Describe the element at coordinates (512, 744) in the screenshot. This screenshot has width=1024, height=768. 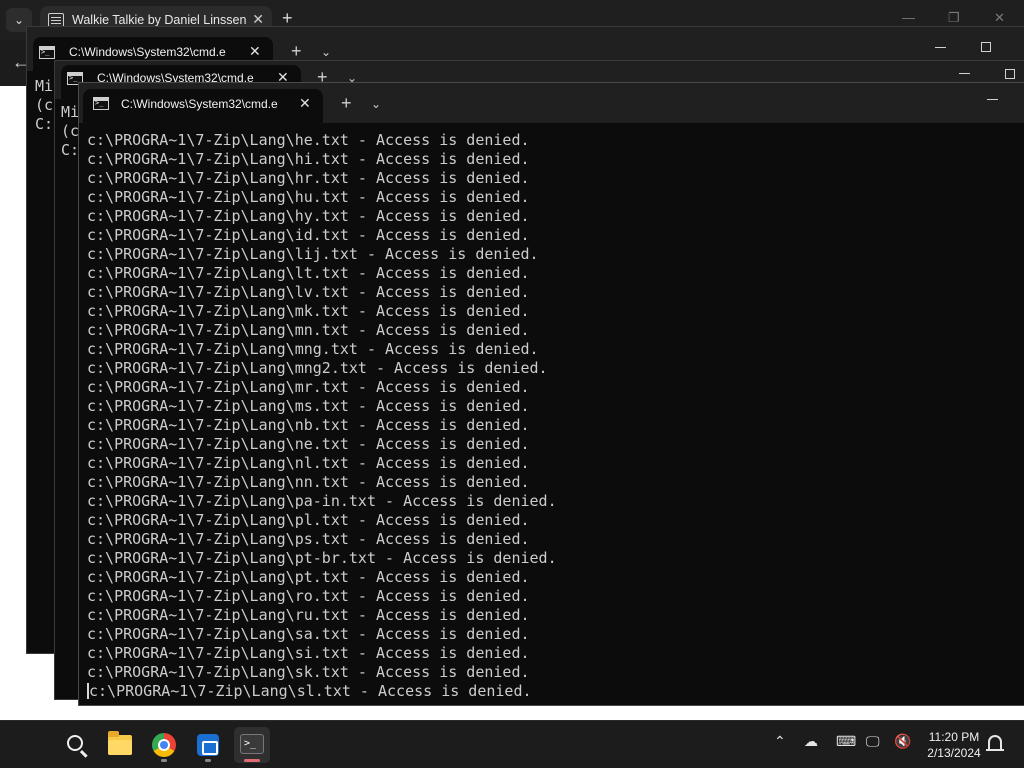
I see `taskbar: >_ ⌃ ☁ ⌨ 🖵 🔇 11:20 PM 2/13/2024` at that location.